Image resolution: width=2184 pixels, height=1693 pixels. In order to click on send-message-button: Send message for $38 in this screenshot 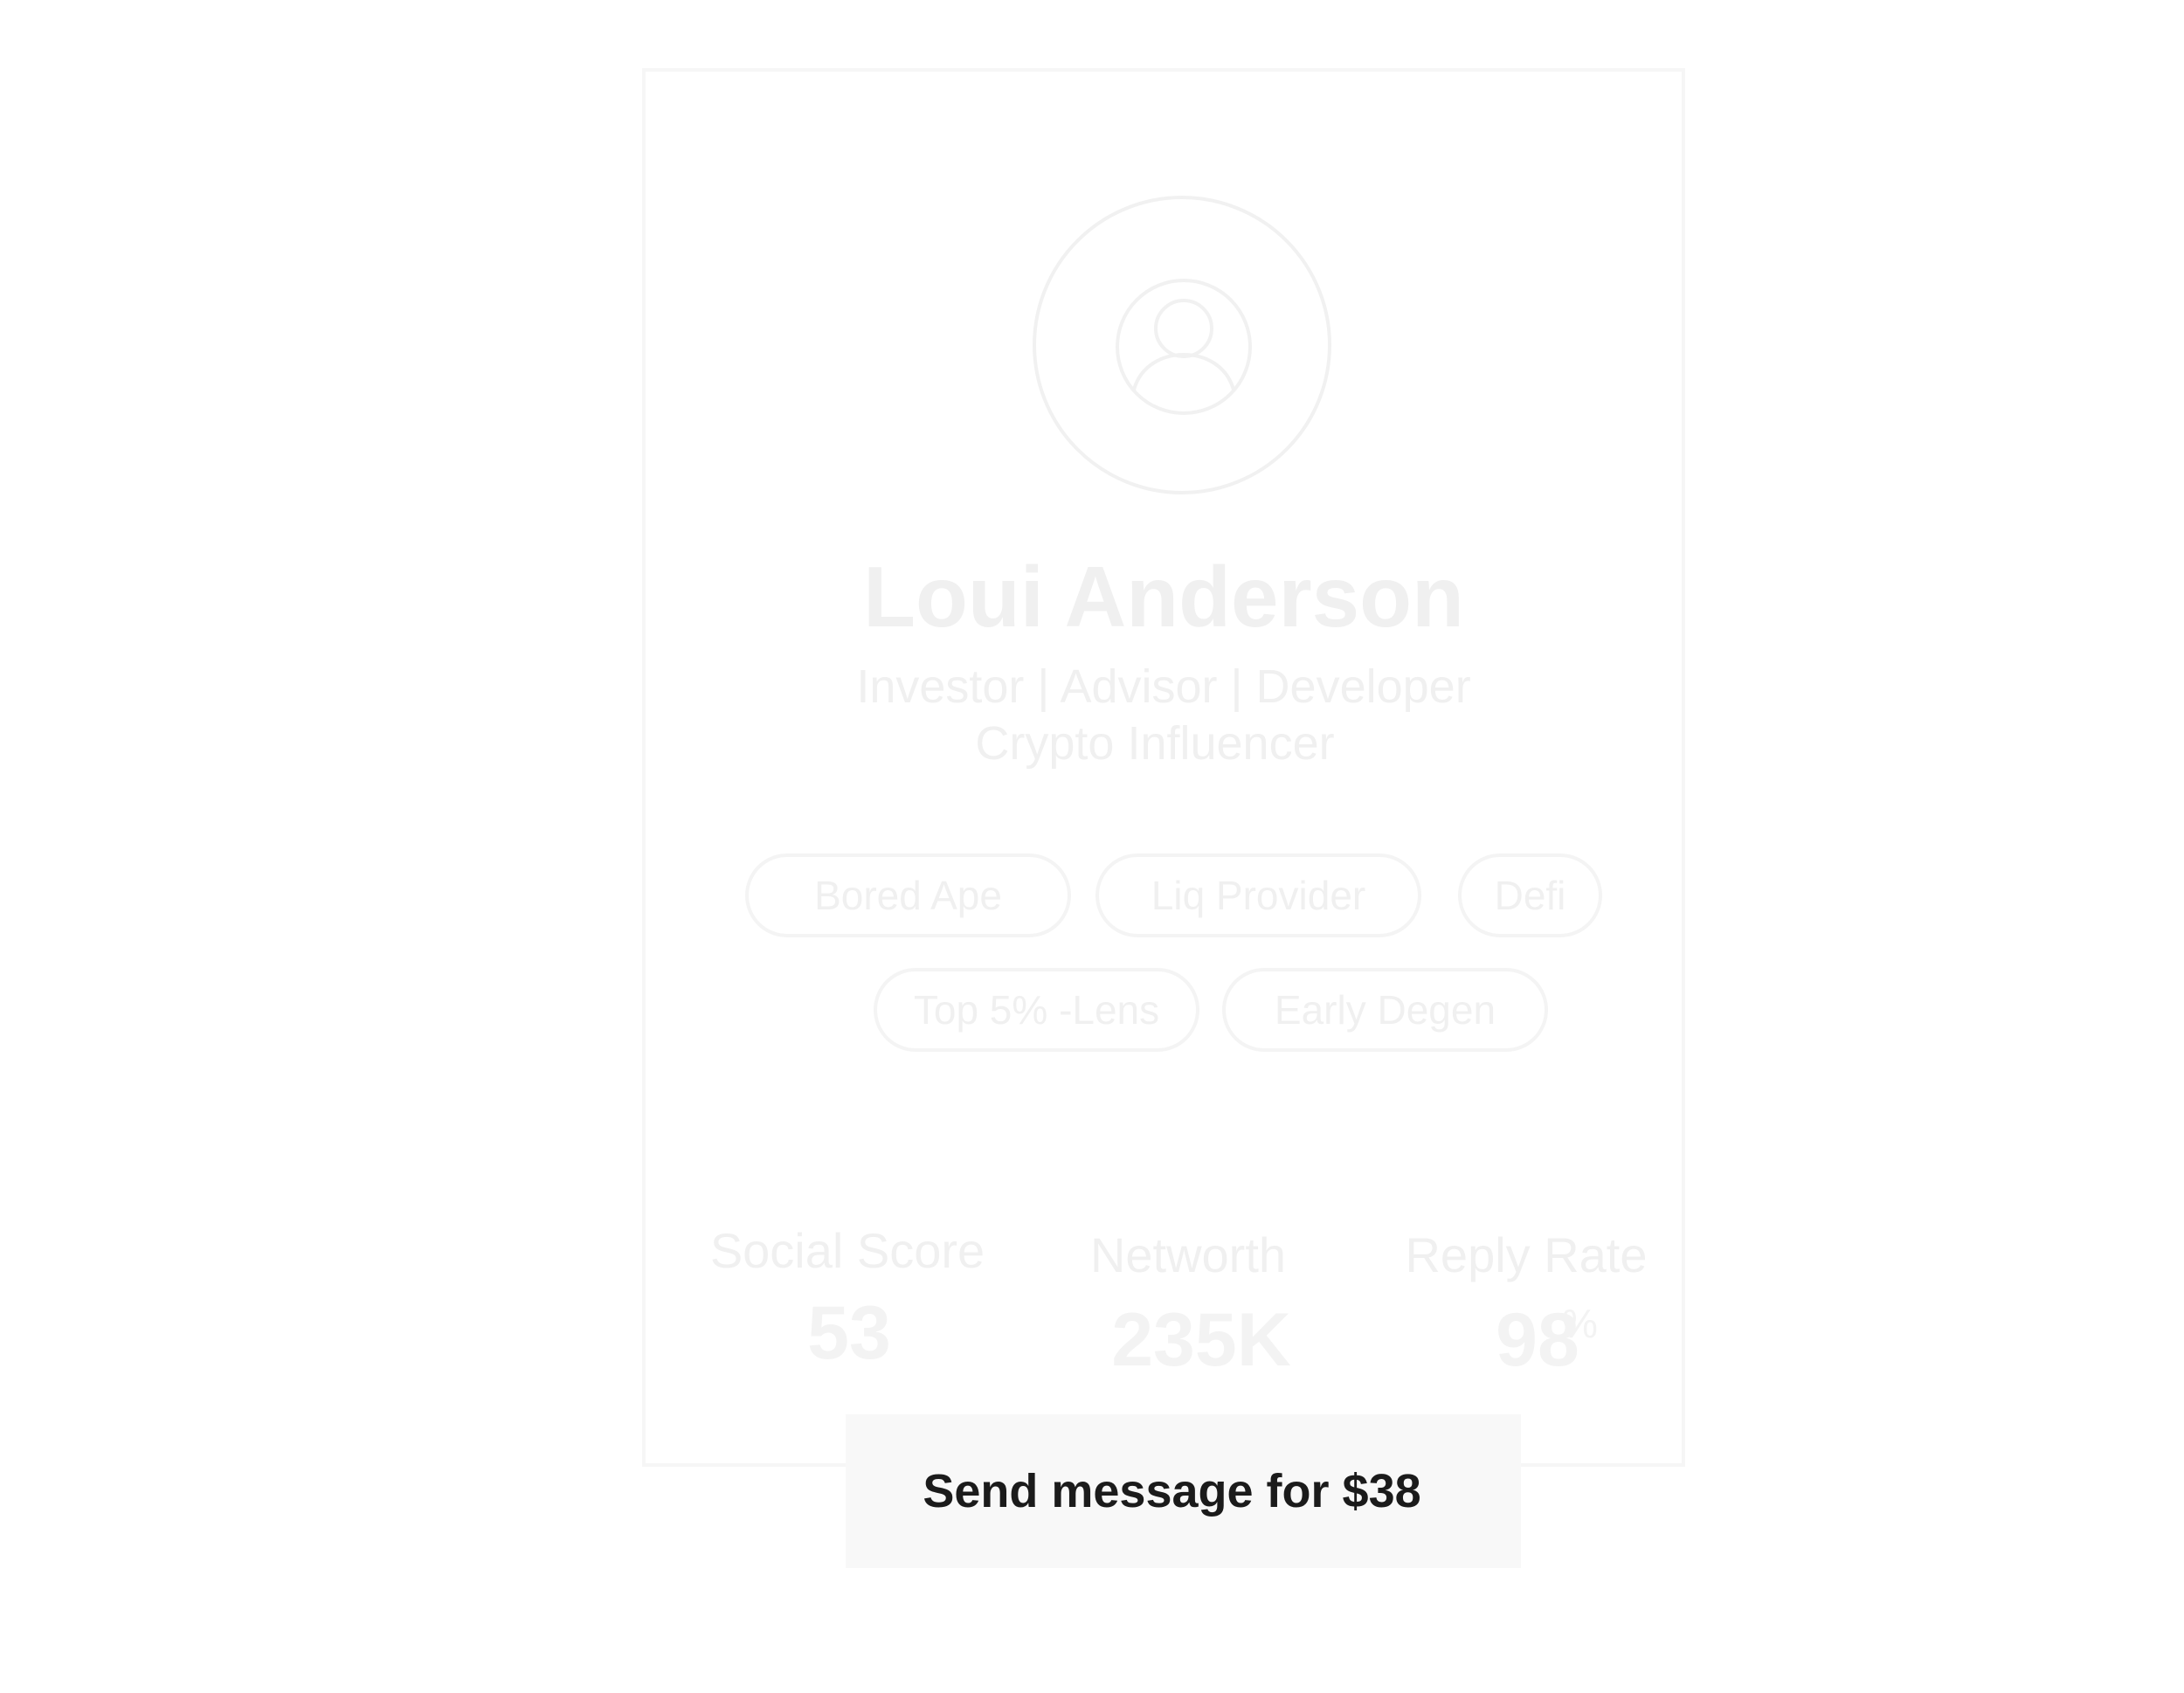, I will do `click(1183, 1491)`.